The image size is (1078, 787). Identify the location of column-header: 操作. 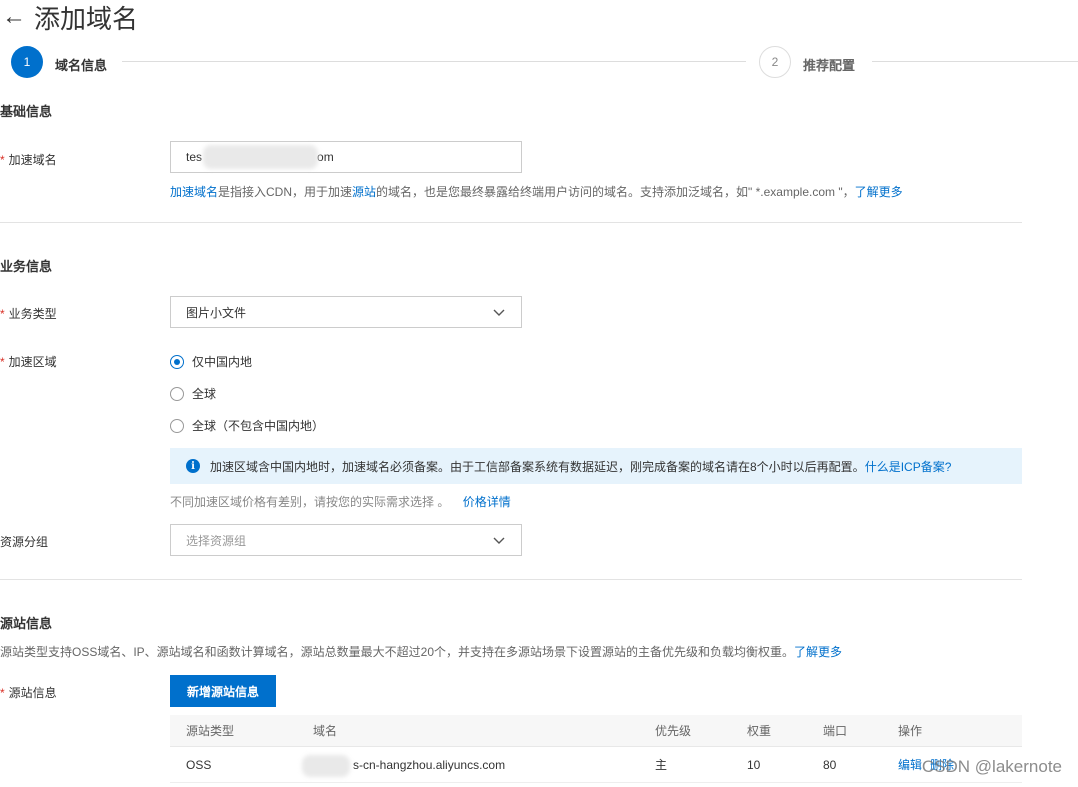
(910, 731).